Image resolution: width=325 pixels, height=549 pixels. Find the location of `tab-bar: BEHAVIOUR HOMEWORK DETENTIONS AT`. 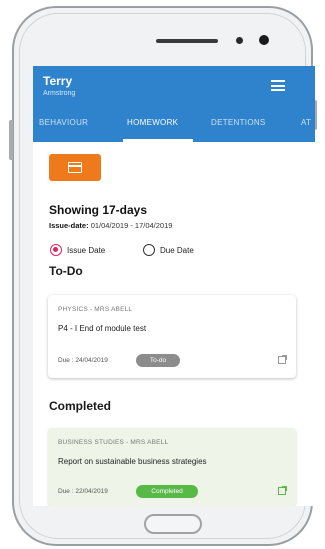

tab-bar: BEHAVIOUR HOMEWORK DETENTIONS AT is located at coordinates (174, 125).